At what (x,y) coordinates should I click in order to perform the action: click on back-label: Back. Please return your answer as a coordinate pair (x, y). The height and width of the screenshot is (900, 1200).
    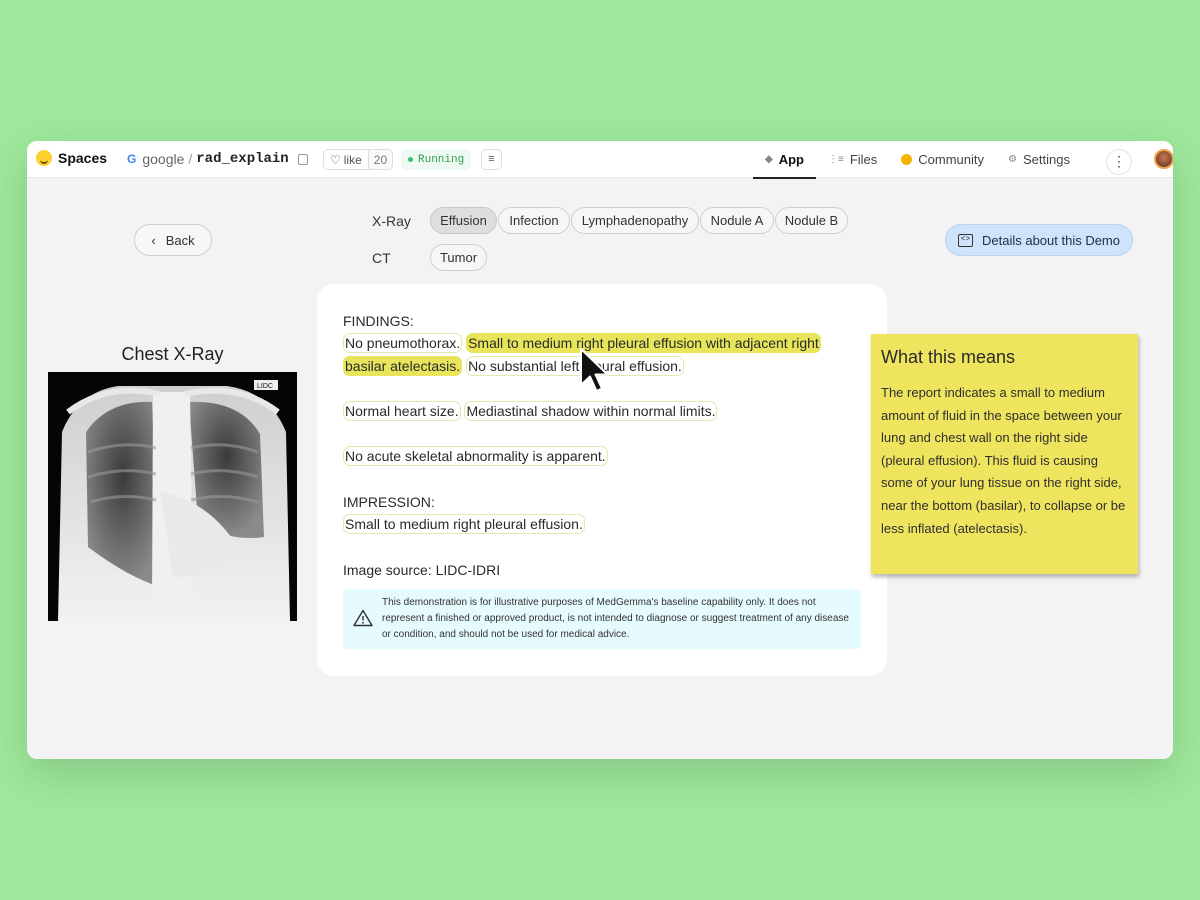
    Looking at the image, I should click on (180, 240).